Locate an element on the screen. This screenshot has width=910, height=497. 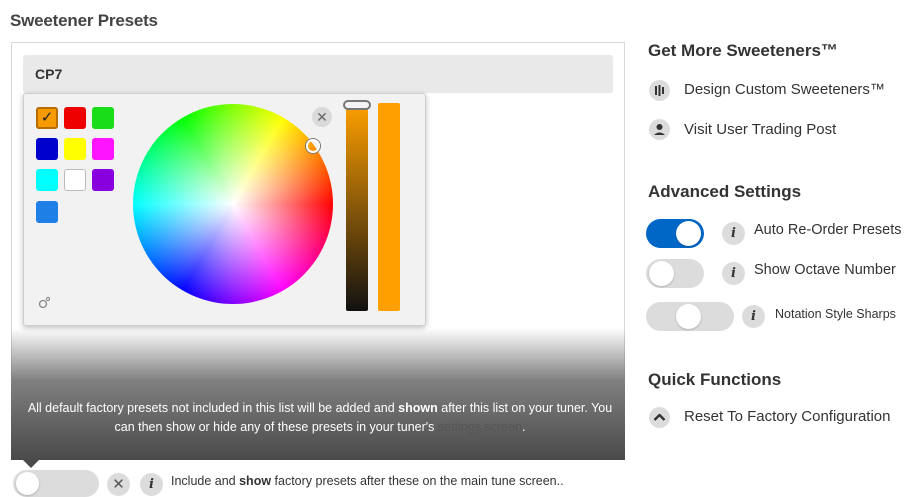
auto-reorder-toggle is located at coordinates (675, 233).